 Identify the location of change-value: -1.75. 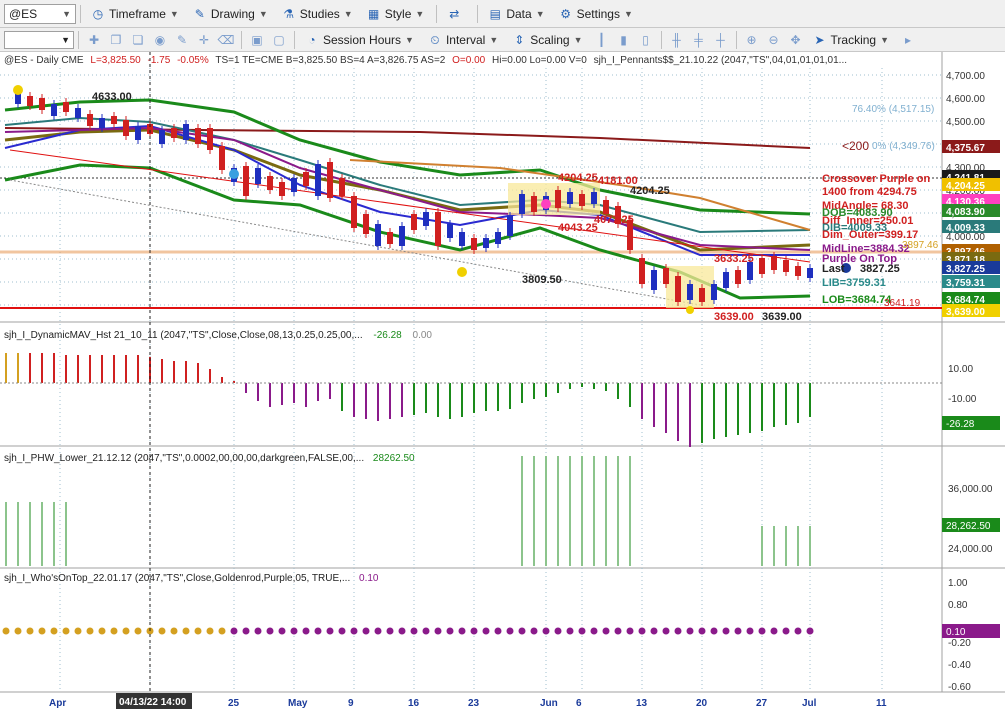
(159, 60).